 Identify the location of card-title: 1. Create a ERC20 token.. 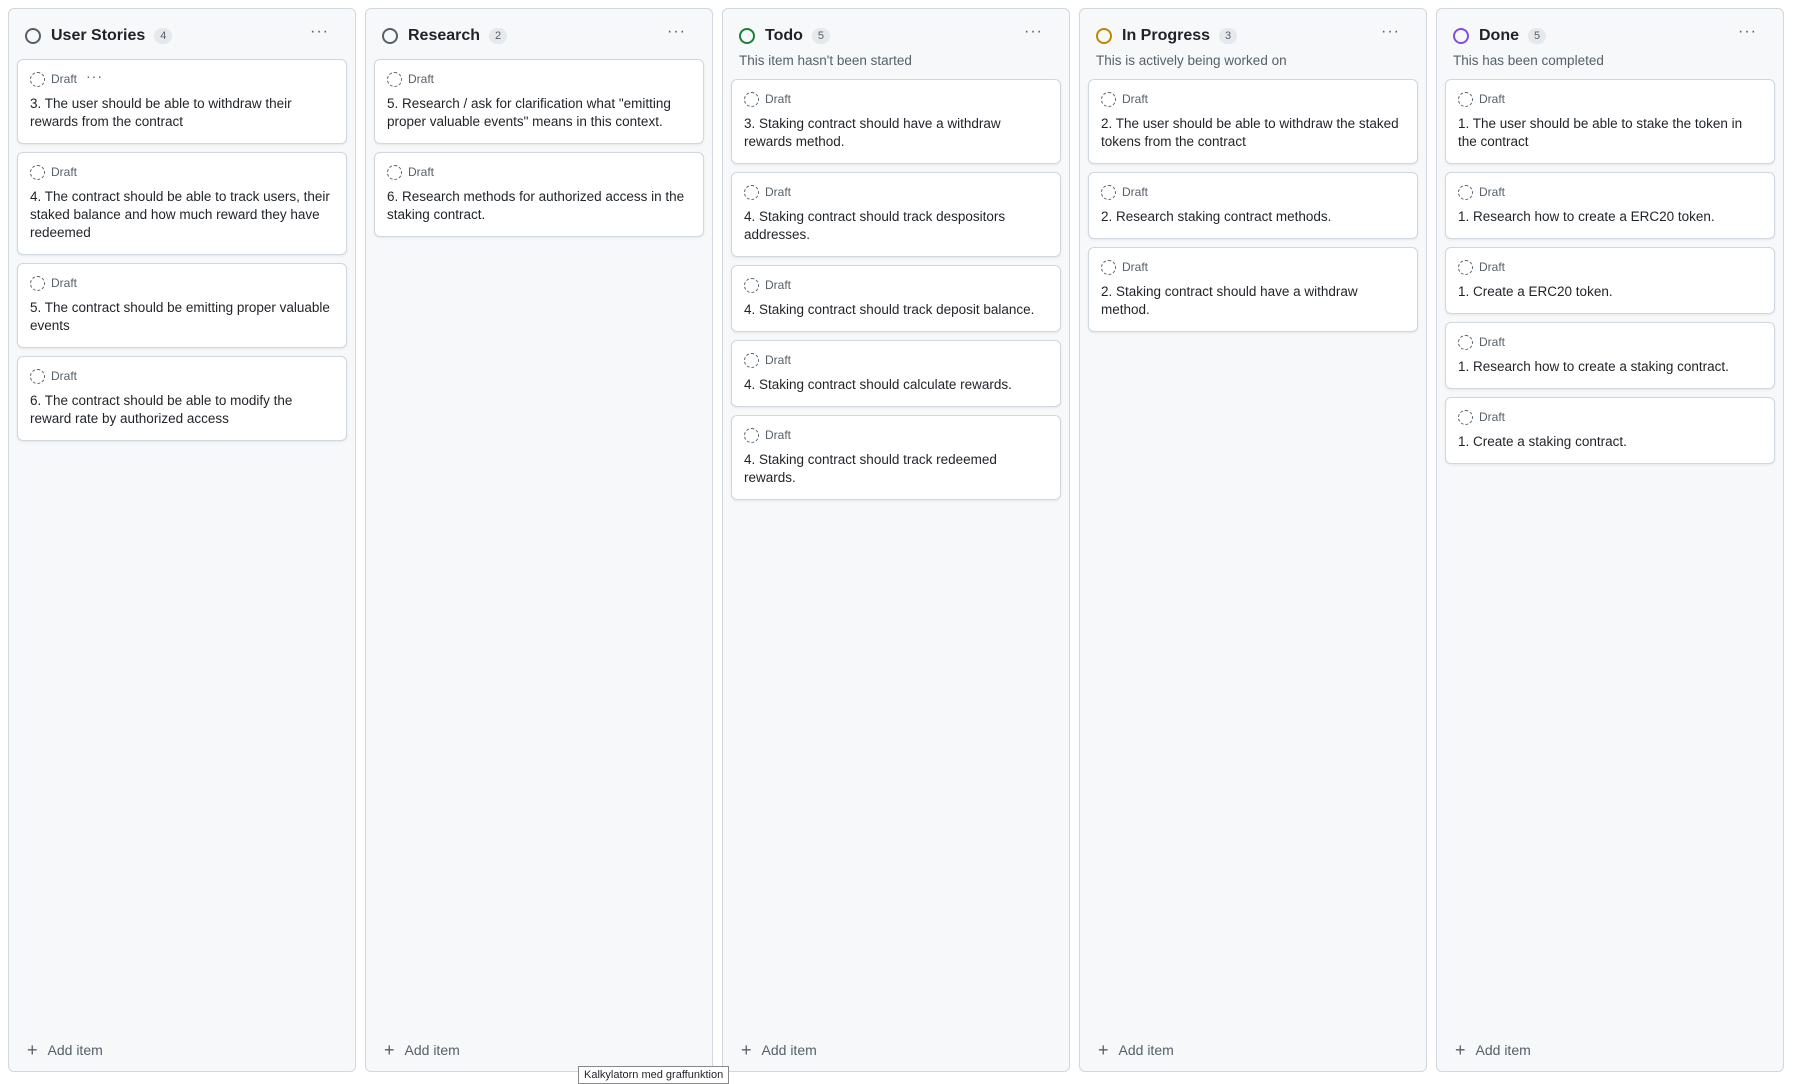
(1535, 291).